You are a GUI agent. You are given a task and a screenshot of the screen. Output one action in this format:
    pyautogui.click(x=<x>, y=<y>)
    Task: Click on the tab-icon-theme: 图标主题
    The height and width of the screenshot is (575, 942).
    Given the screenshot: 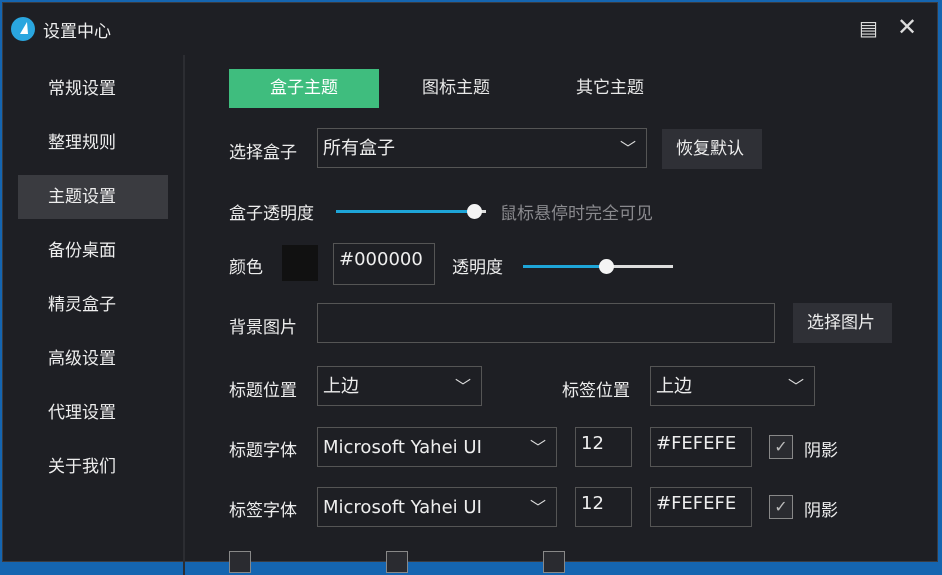 What is the action you would take?
    pyautogui.click(x=456, y=88)
    